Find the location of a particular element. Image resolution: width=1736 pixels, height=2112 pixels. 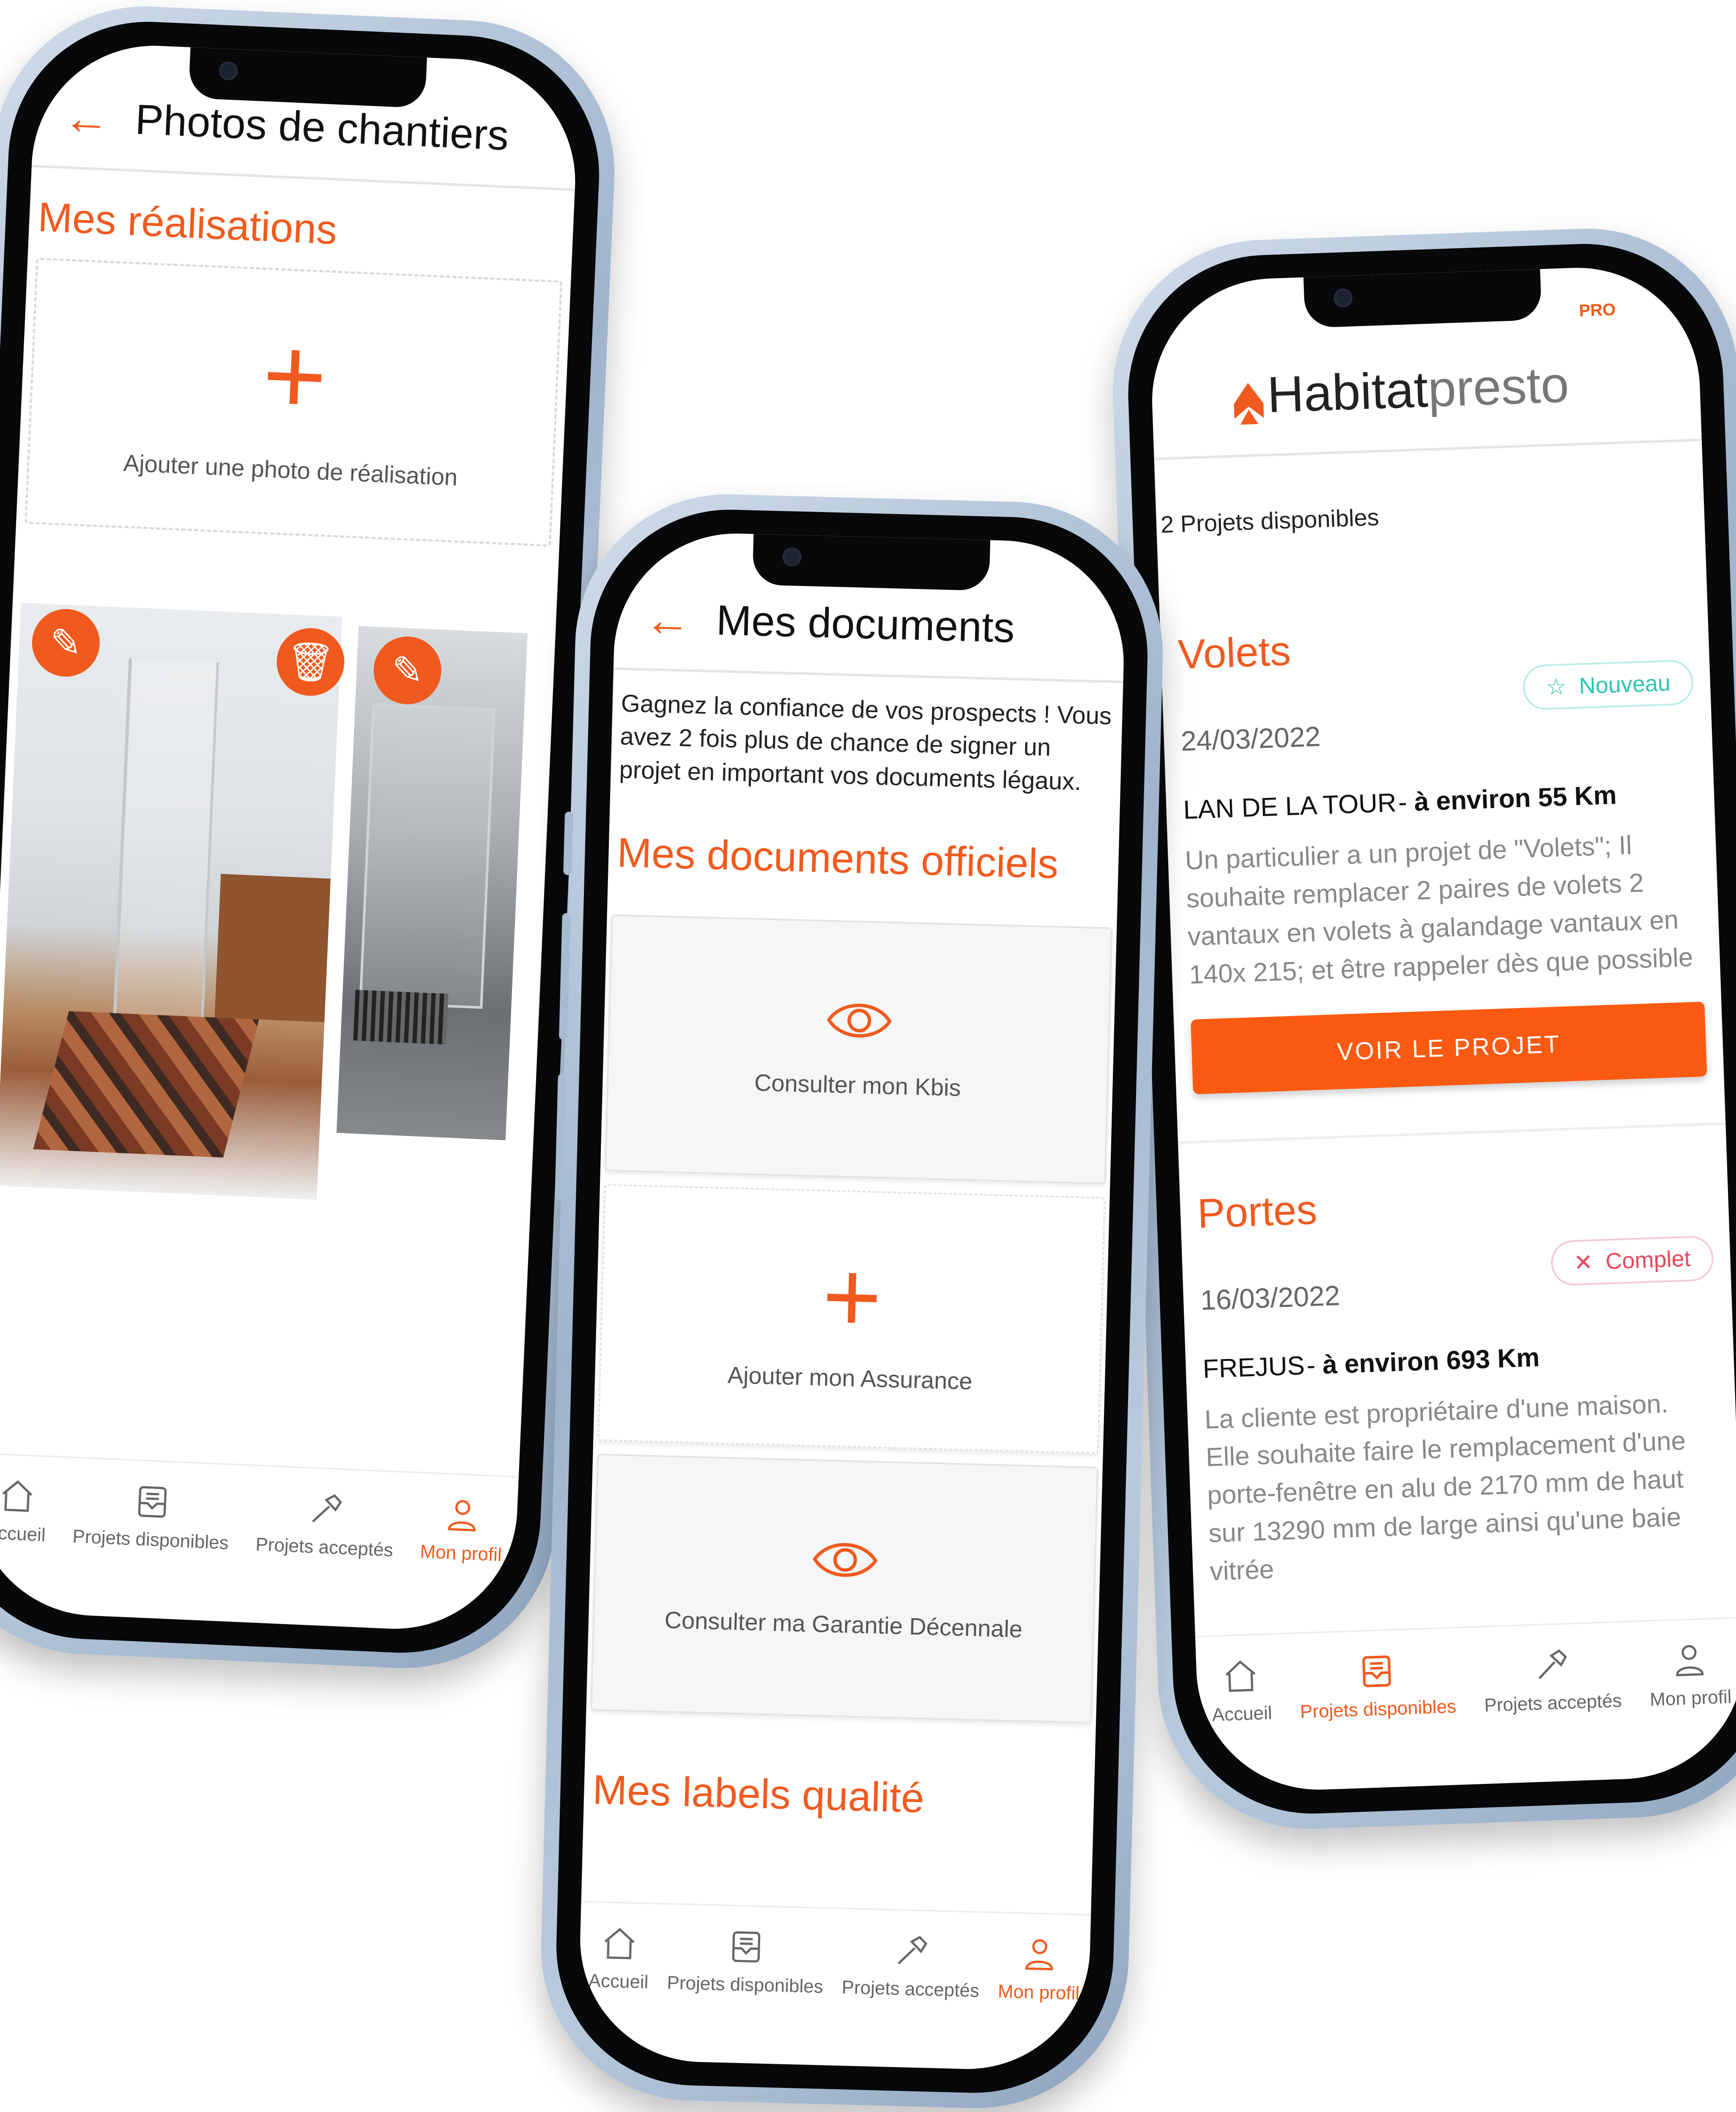

document-card-garantie: Consulter ma Garantie Décennale is located at coordinates (844, 1588).